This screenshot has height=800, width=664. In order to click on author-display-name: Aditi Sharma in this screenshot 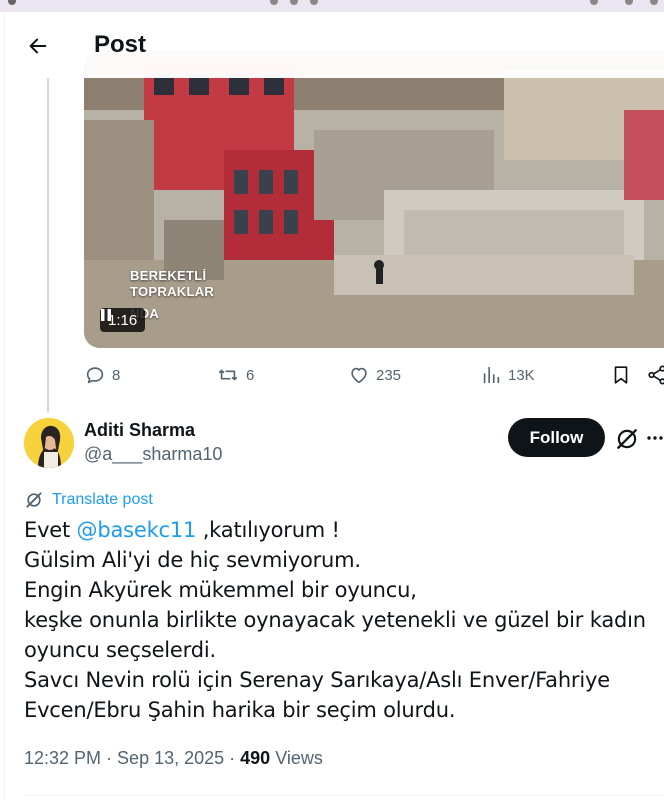, I will do `click(139, 430)`.